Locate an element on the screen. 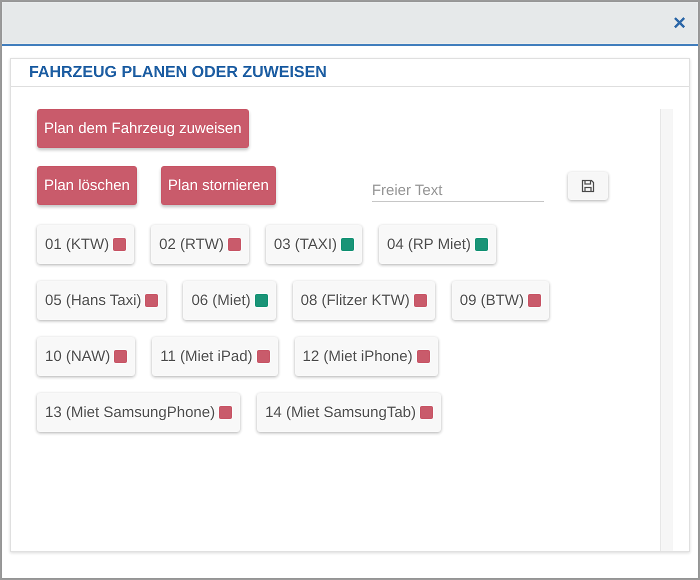 This screenshot has height=580, width=700. vehicle-button: 14 (Miet SamsungTab) is located at coordinates (349, 412).